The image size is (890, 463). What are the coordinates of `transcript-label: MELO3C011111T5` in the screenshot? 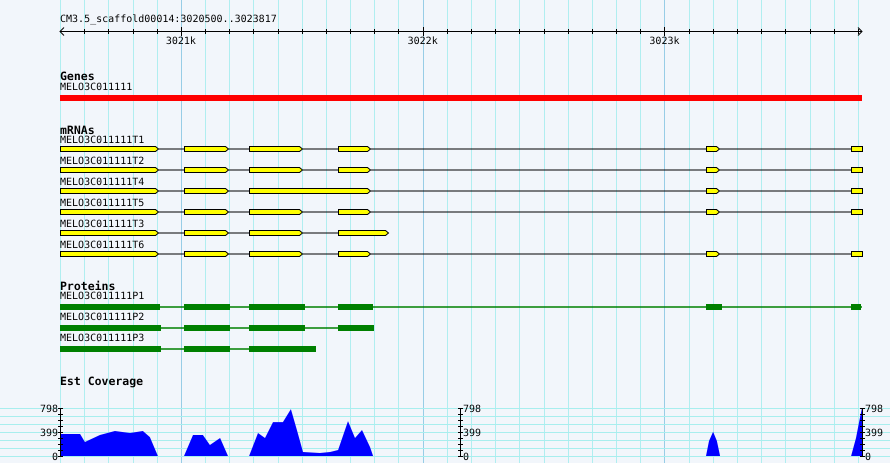 It's located at (102, 204).